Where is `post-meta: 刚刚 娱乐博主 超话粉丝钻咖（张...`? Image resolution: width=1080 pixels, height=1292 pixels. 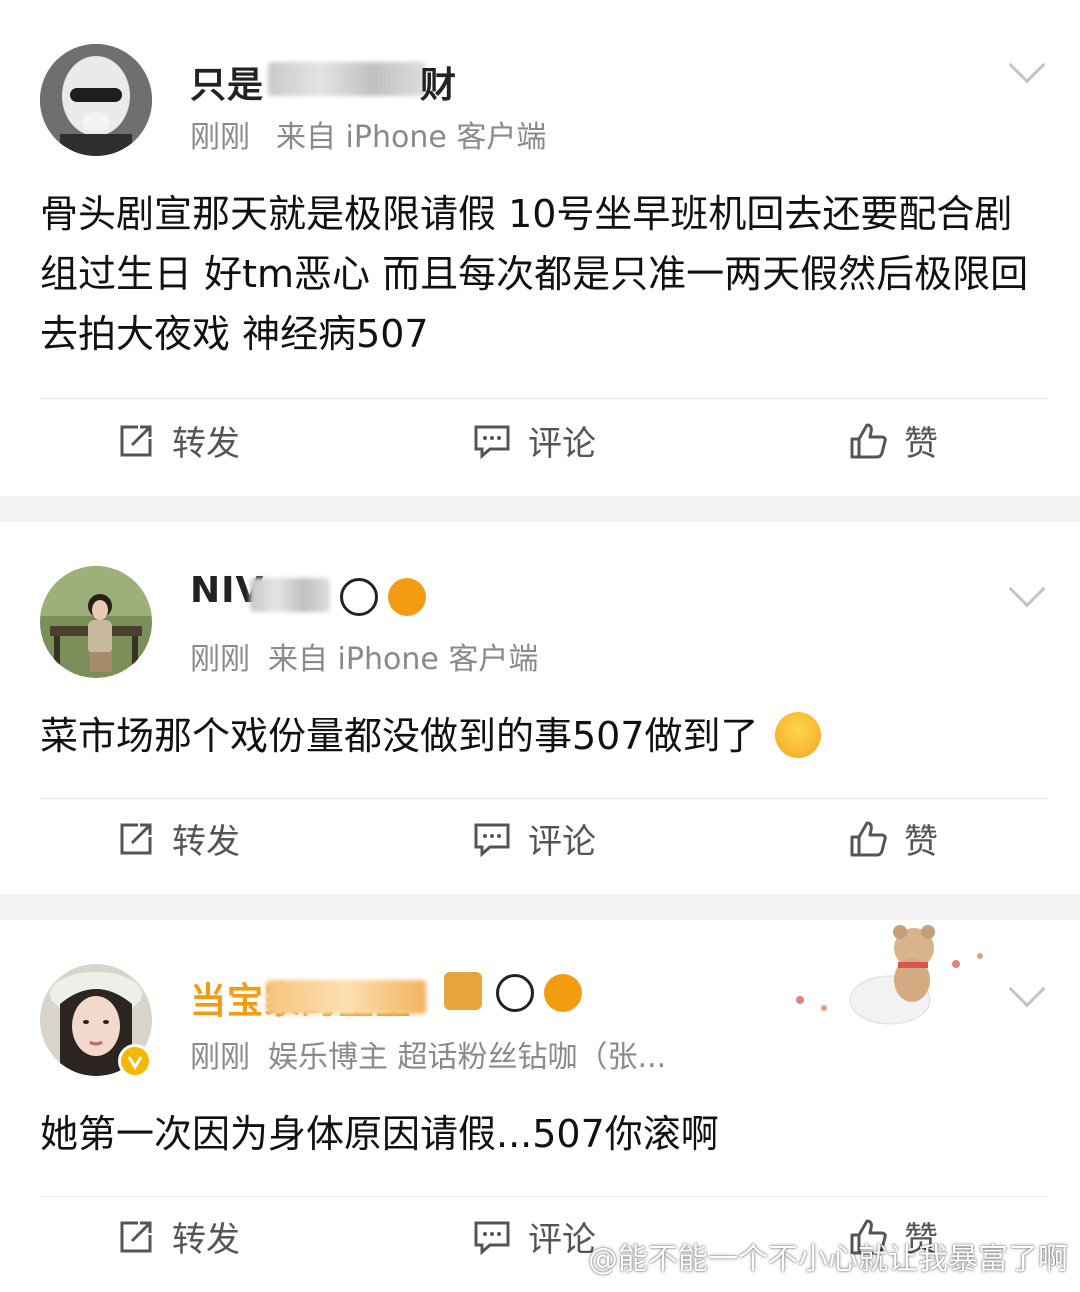
post-meta: 刚刚 娱乐博主 超话粉丝钻咖（张... is located at coordinates (428, 1054).